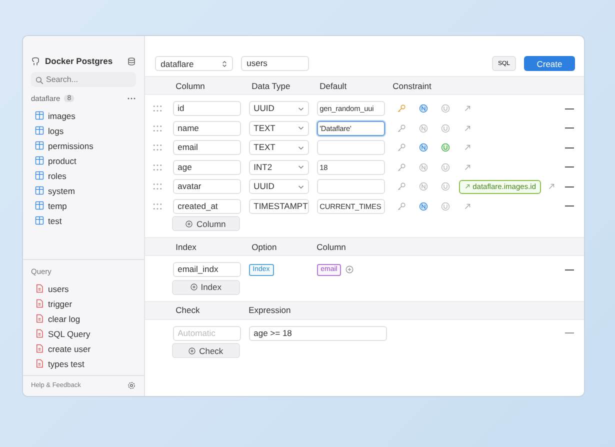 The image size is (615, 447). Describe the element at coordinates (83, 175) in the screenshot. I see `table-item: roles` at that location.